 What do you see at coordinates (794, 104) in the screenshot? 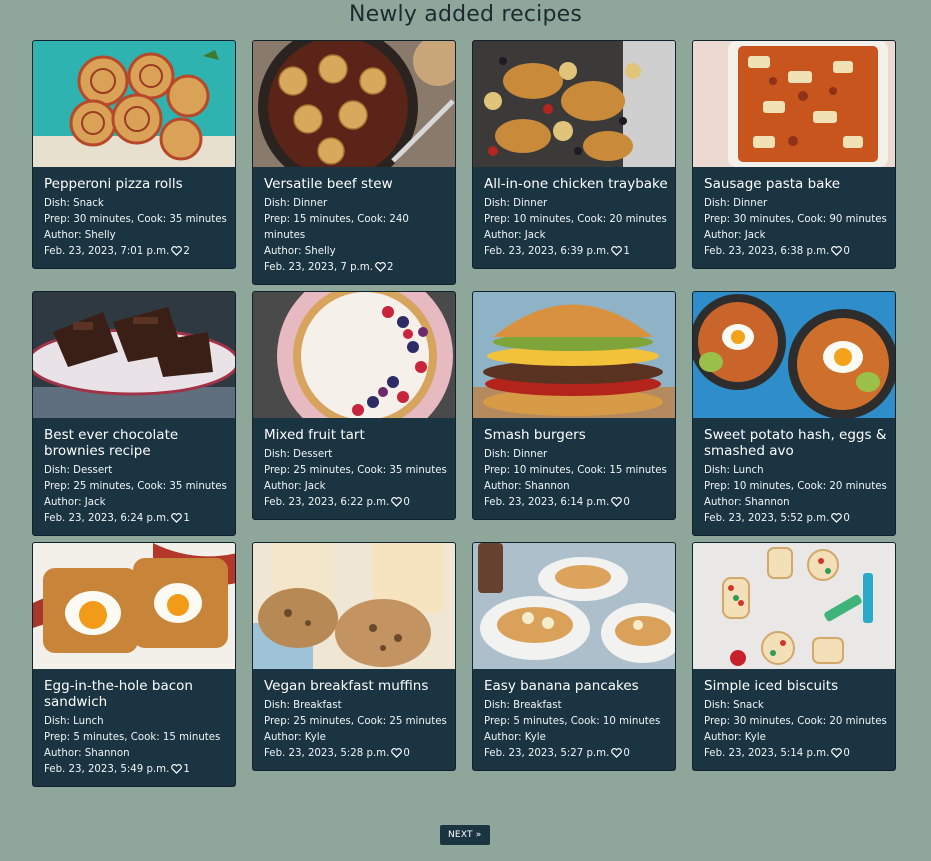
I see `pasta-bake-photo` at bounding box center [794, 104].